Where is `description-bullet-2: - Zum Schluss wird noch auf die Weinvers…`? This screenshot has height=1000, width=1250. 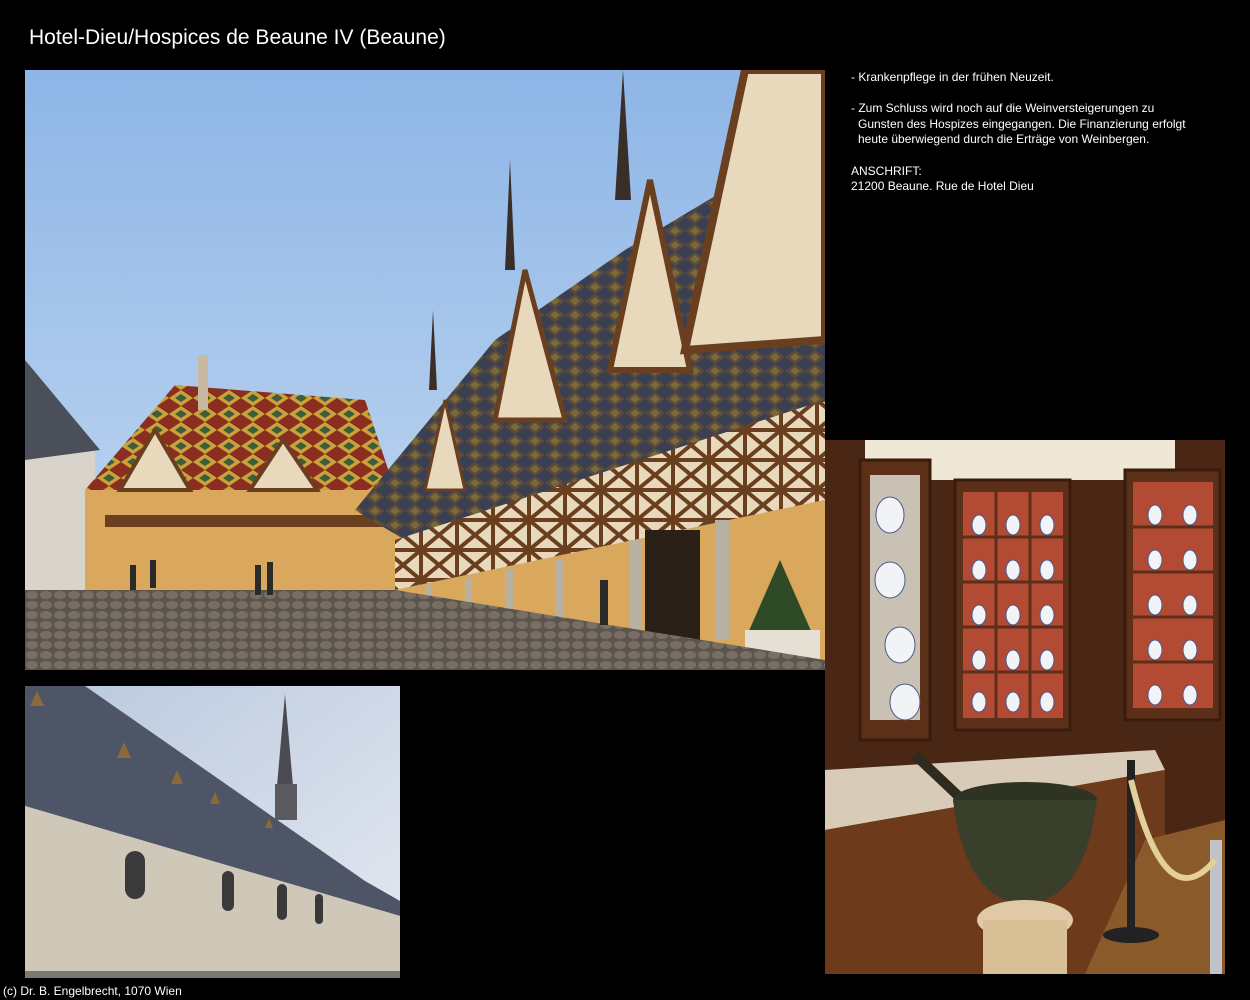
description-bullet-2: - Zum Schluss wird noch auf die Weinvers… is located at coordinates (1018, 124).